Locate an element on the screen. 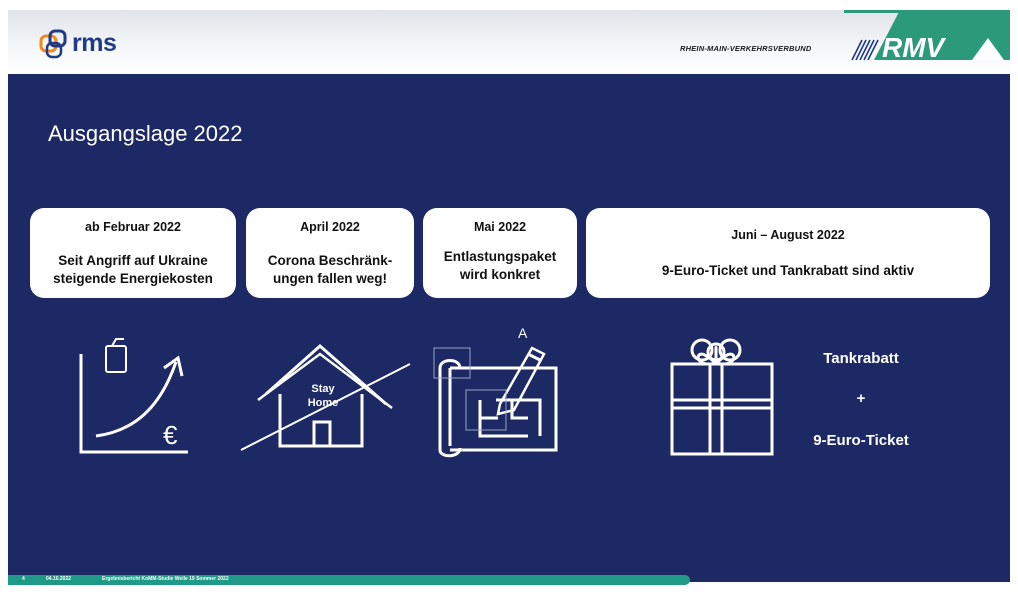  blueprint-letter: A is located at coordinates (523, 333).